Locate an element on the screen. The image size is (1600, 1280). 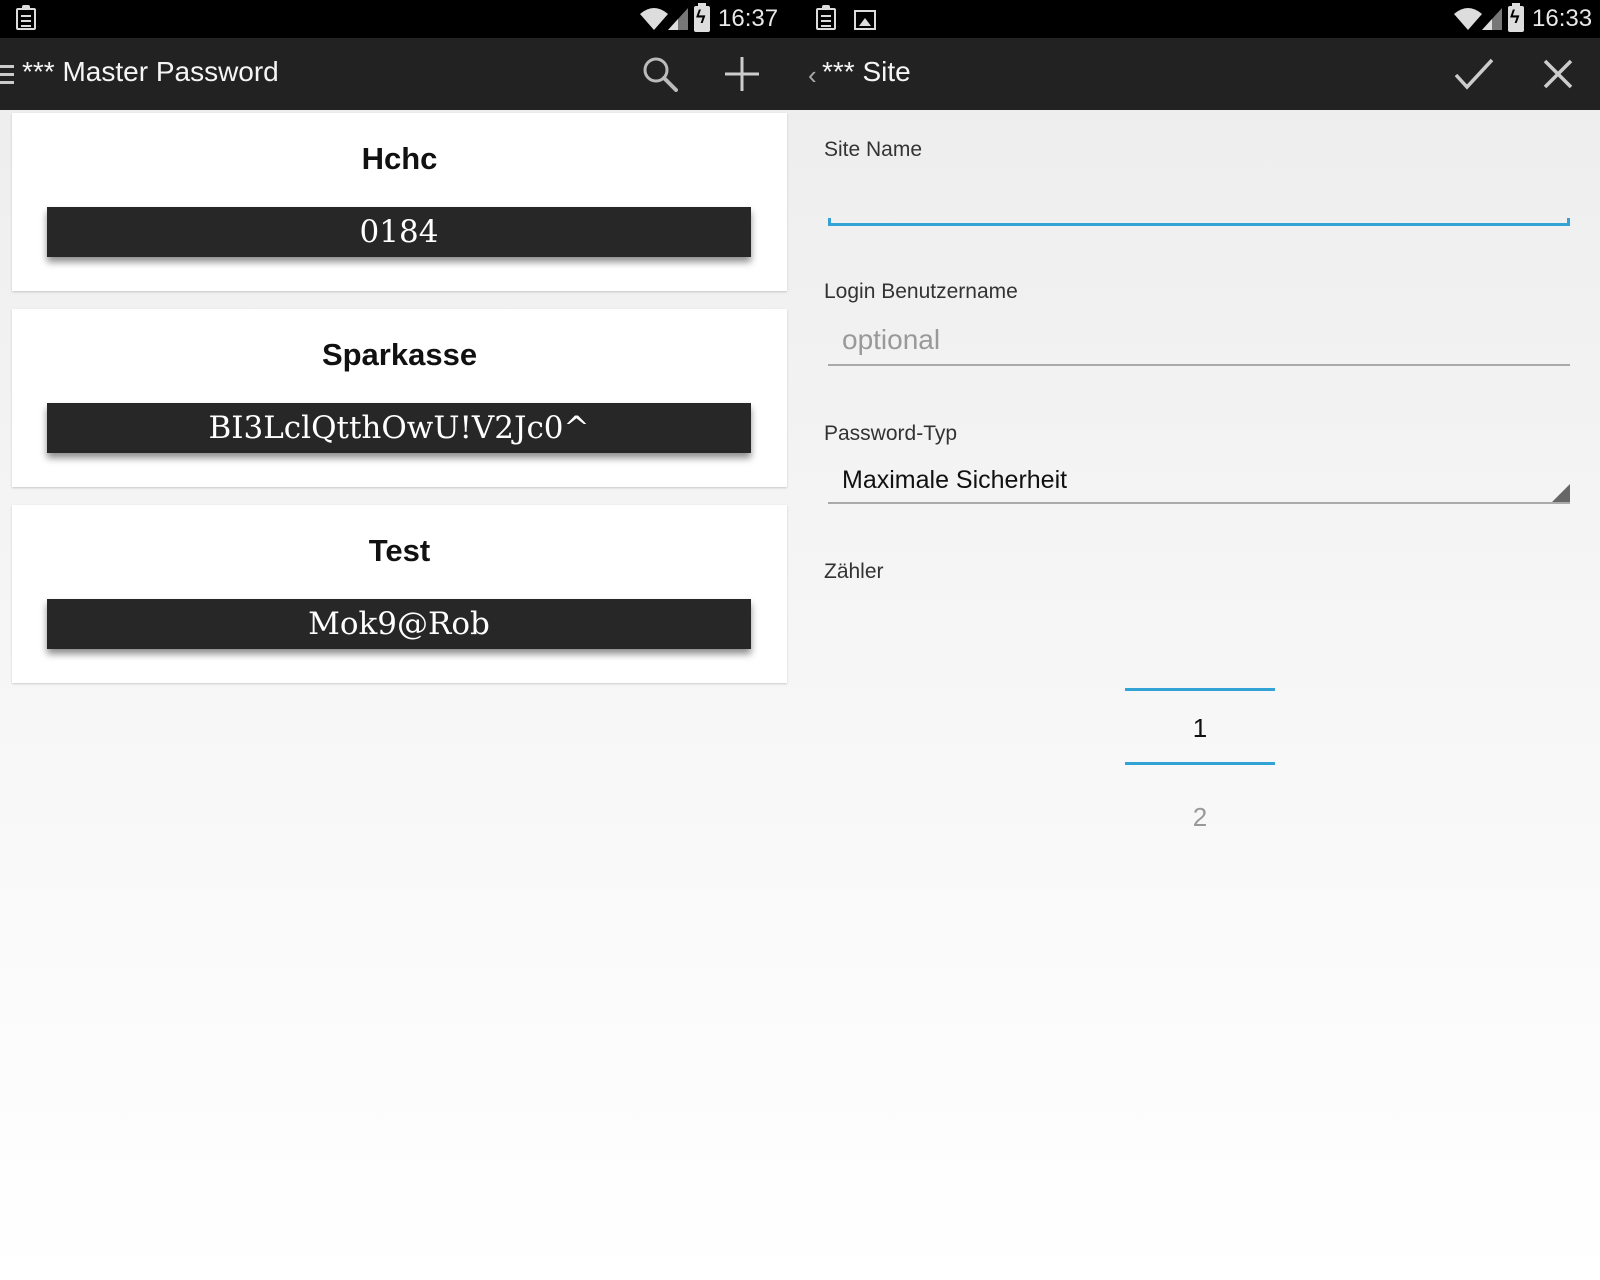
status-bar: 16:33 is located at coordinates (1200, 19).